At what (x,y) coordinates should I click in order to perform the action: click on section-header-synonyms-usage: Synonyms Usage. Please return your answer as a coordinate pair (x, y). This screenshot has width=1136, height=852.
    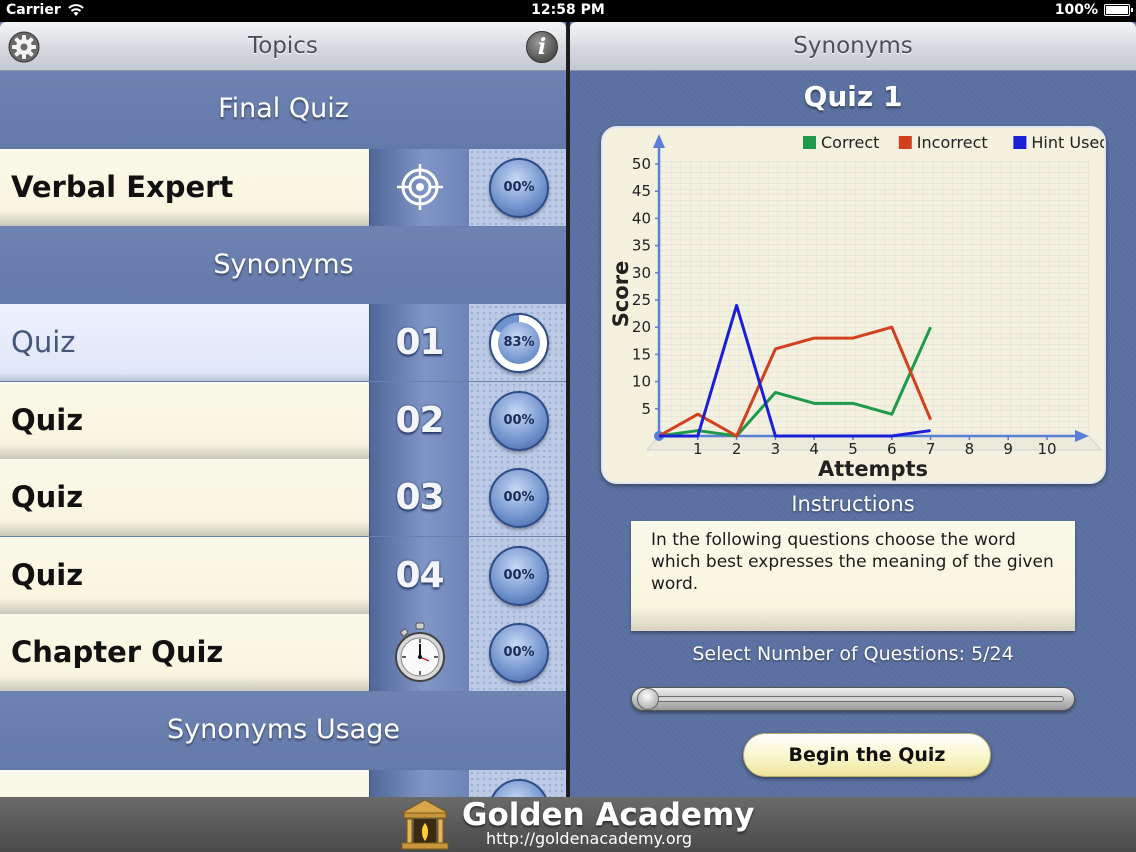
    Looking at the image, I should click on (283, 731).